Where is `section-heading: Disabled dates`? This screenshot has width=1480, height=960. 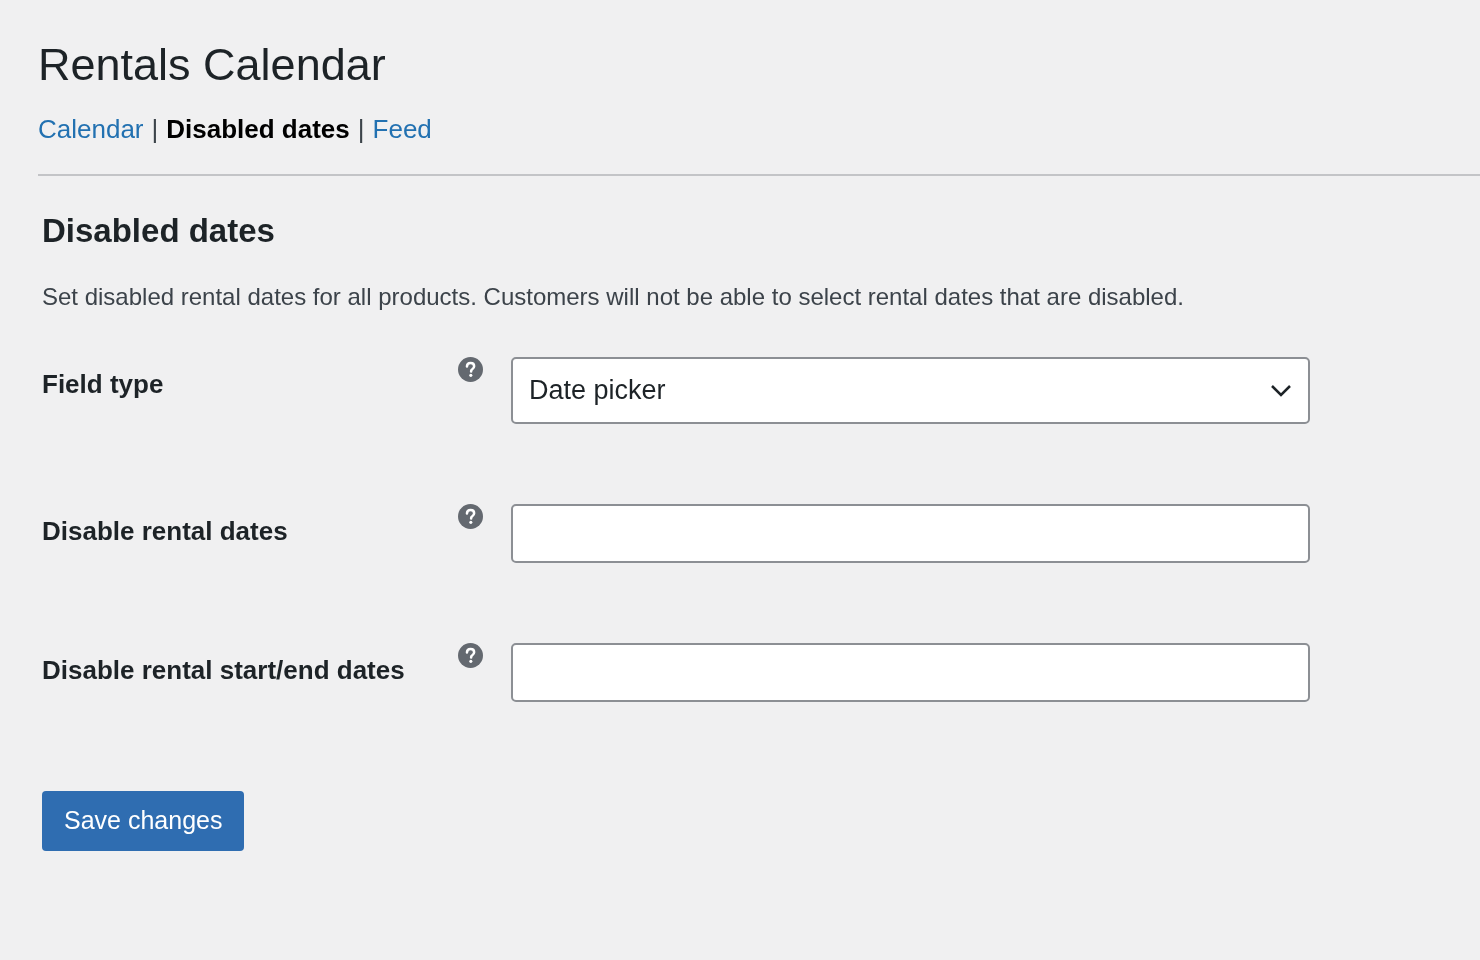
section-heading: Disabled dates is located at coordinates (159, 231).